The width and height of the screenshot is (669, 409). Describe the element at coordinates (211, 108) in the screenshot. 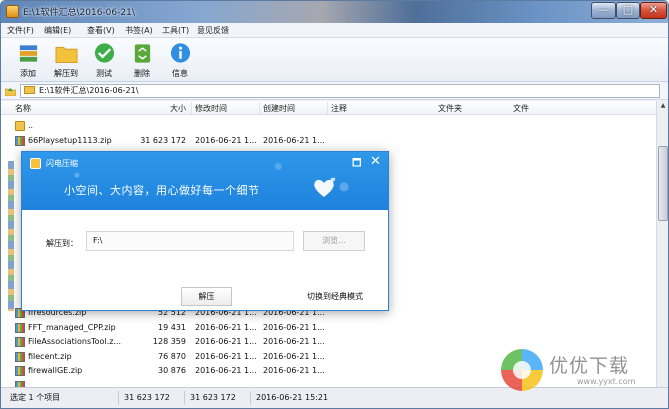

I see `col-modified: 修改时间` at that location.